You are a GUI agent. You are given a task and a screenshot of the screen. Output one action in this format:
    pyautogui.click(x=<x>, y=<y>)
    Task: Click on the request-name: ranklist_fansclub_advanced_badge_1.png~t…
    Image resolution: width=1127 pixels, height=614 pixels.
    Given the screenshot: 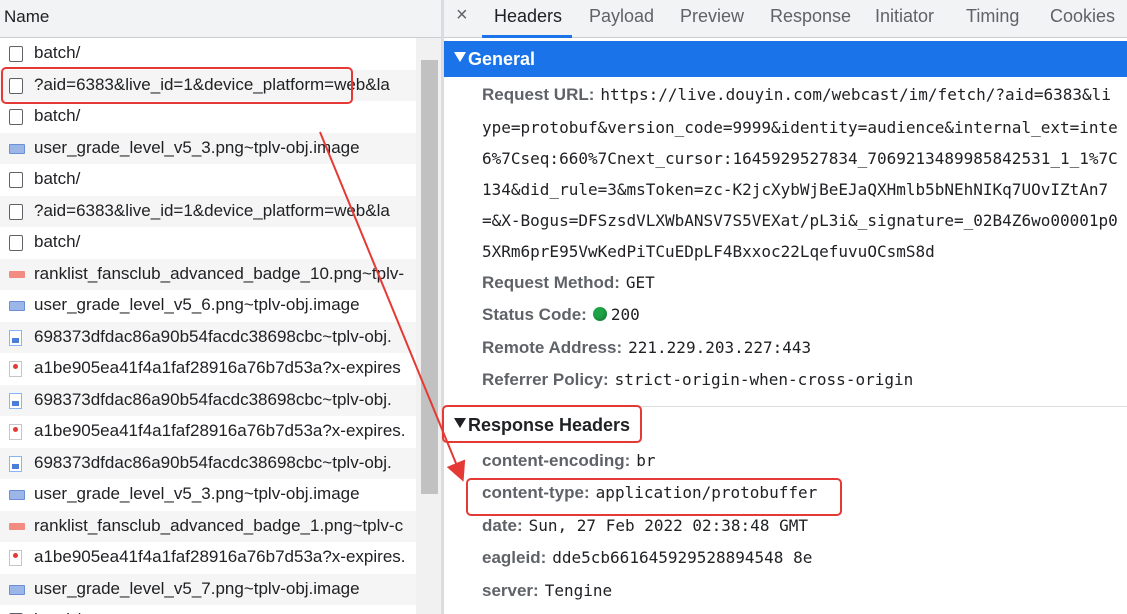 What is the action you would take?
    pyautogui.click(x=219, y=525)
    